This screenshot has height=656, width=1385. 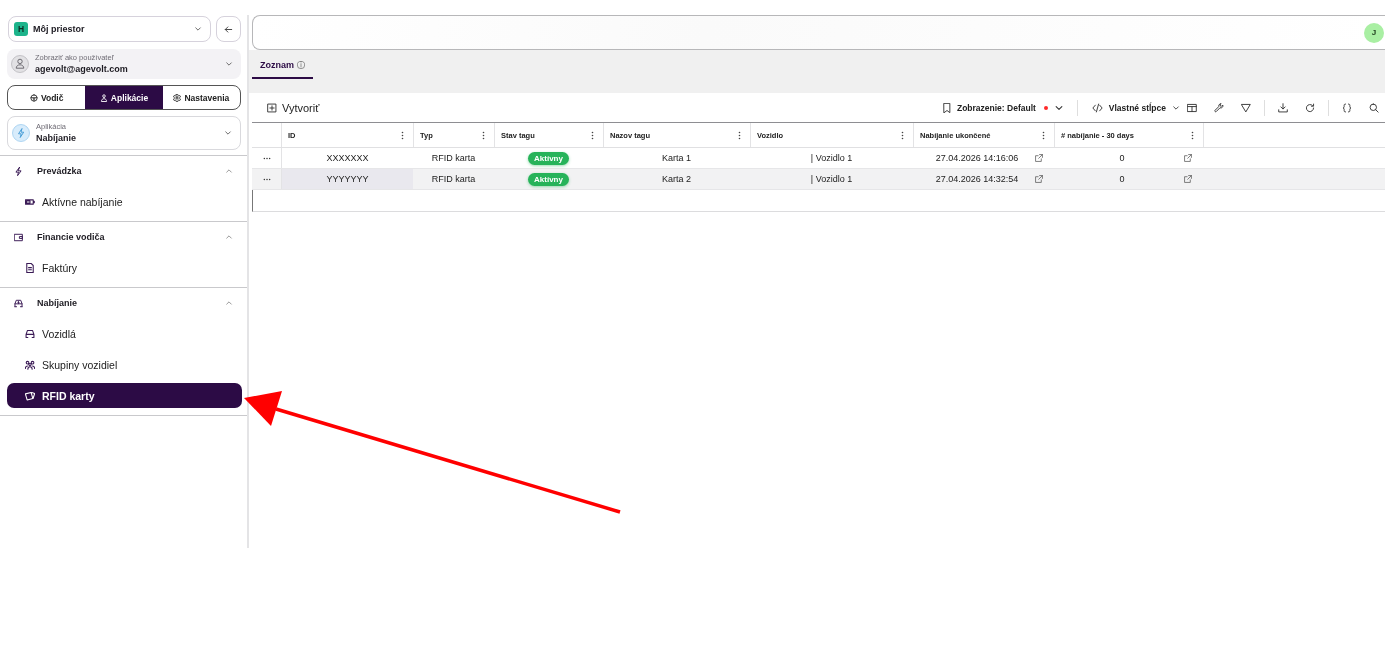 I want to click on workspace-badge: H, so click(x=21, y=29).